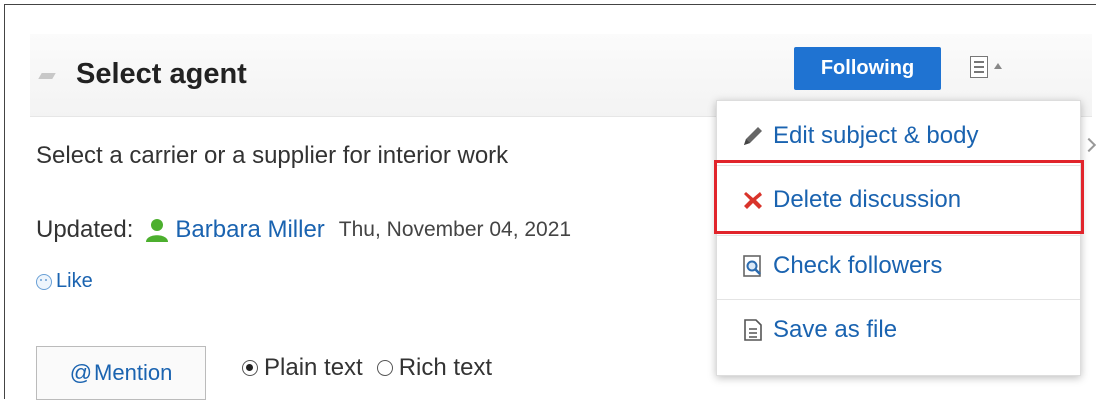 The height and width of the screenshot is (403, 1100). I want to click on menu-item-save-as-file: Save as file, so click(898, 330).